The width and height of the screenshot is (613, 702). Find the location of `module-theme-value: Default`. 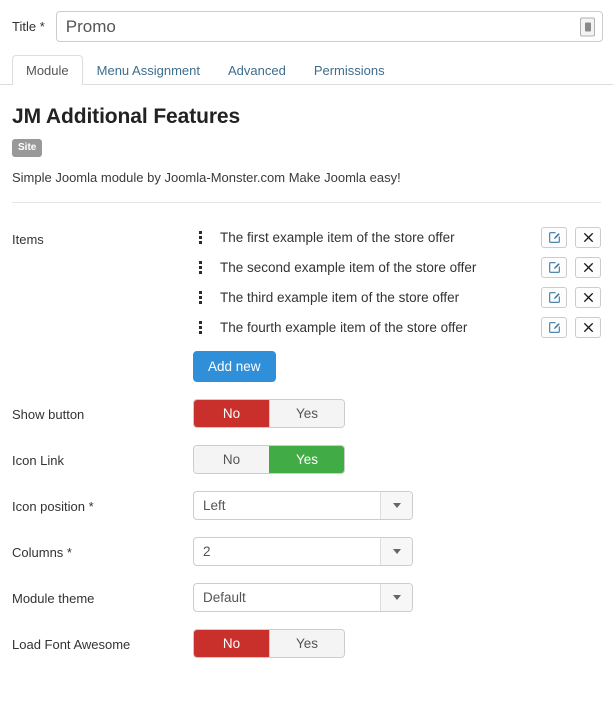

module-theme-value: Default is located at coordinates (224, 597).